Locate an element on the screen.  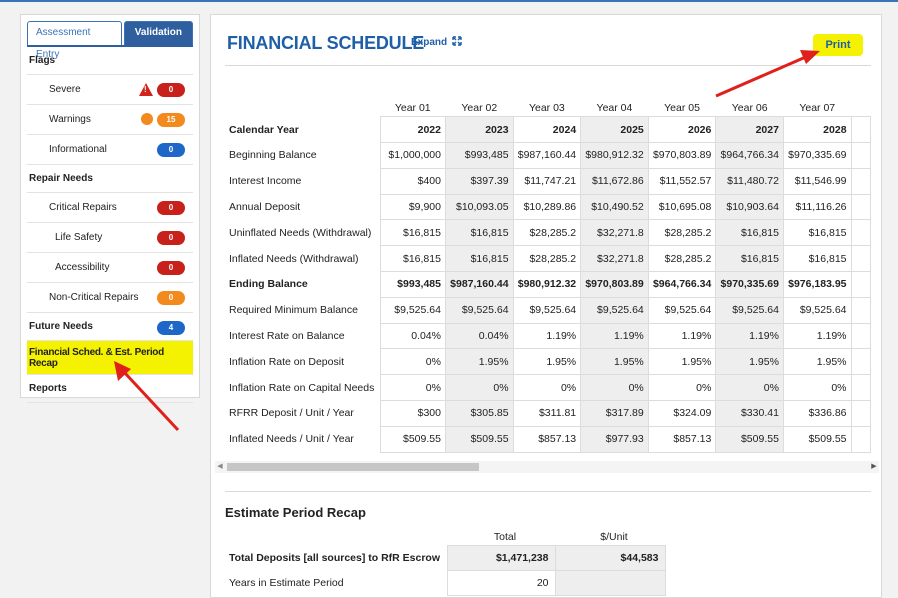
table-cell: $336.86 is located at coordinates (817, 413).